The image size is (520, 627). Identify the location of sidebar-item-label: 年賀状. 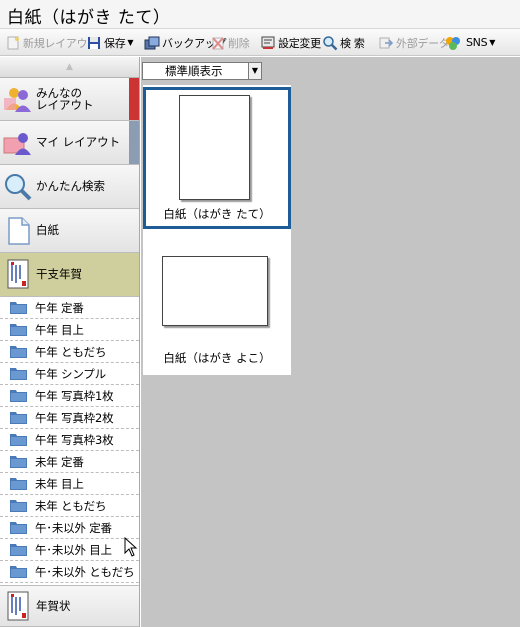
(53, 606).